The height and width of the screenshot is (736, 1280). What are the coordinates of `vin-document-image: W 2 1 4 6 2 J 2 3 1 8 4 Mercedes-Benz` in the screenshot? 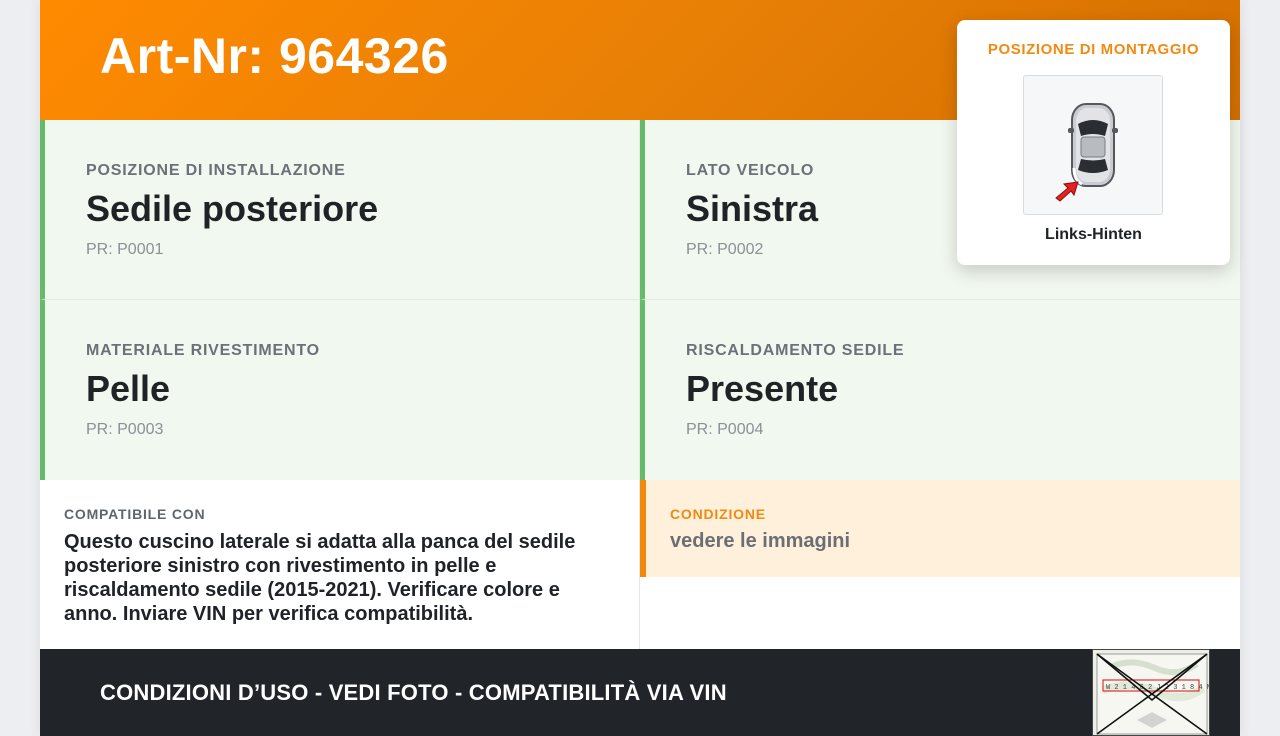 It's located at (1151, 692).